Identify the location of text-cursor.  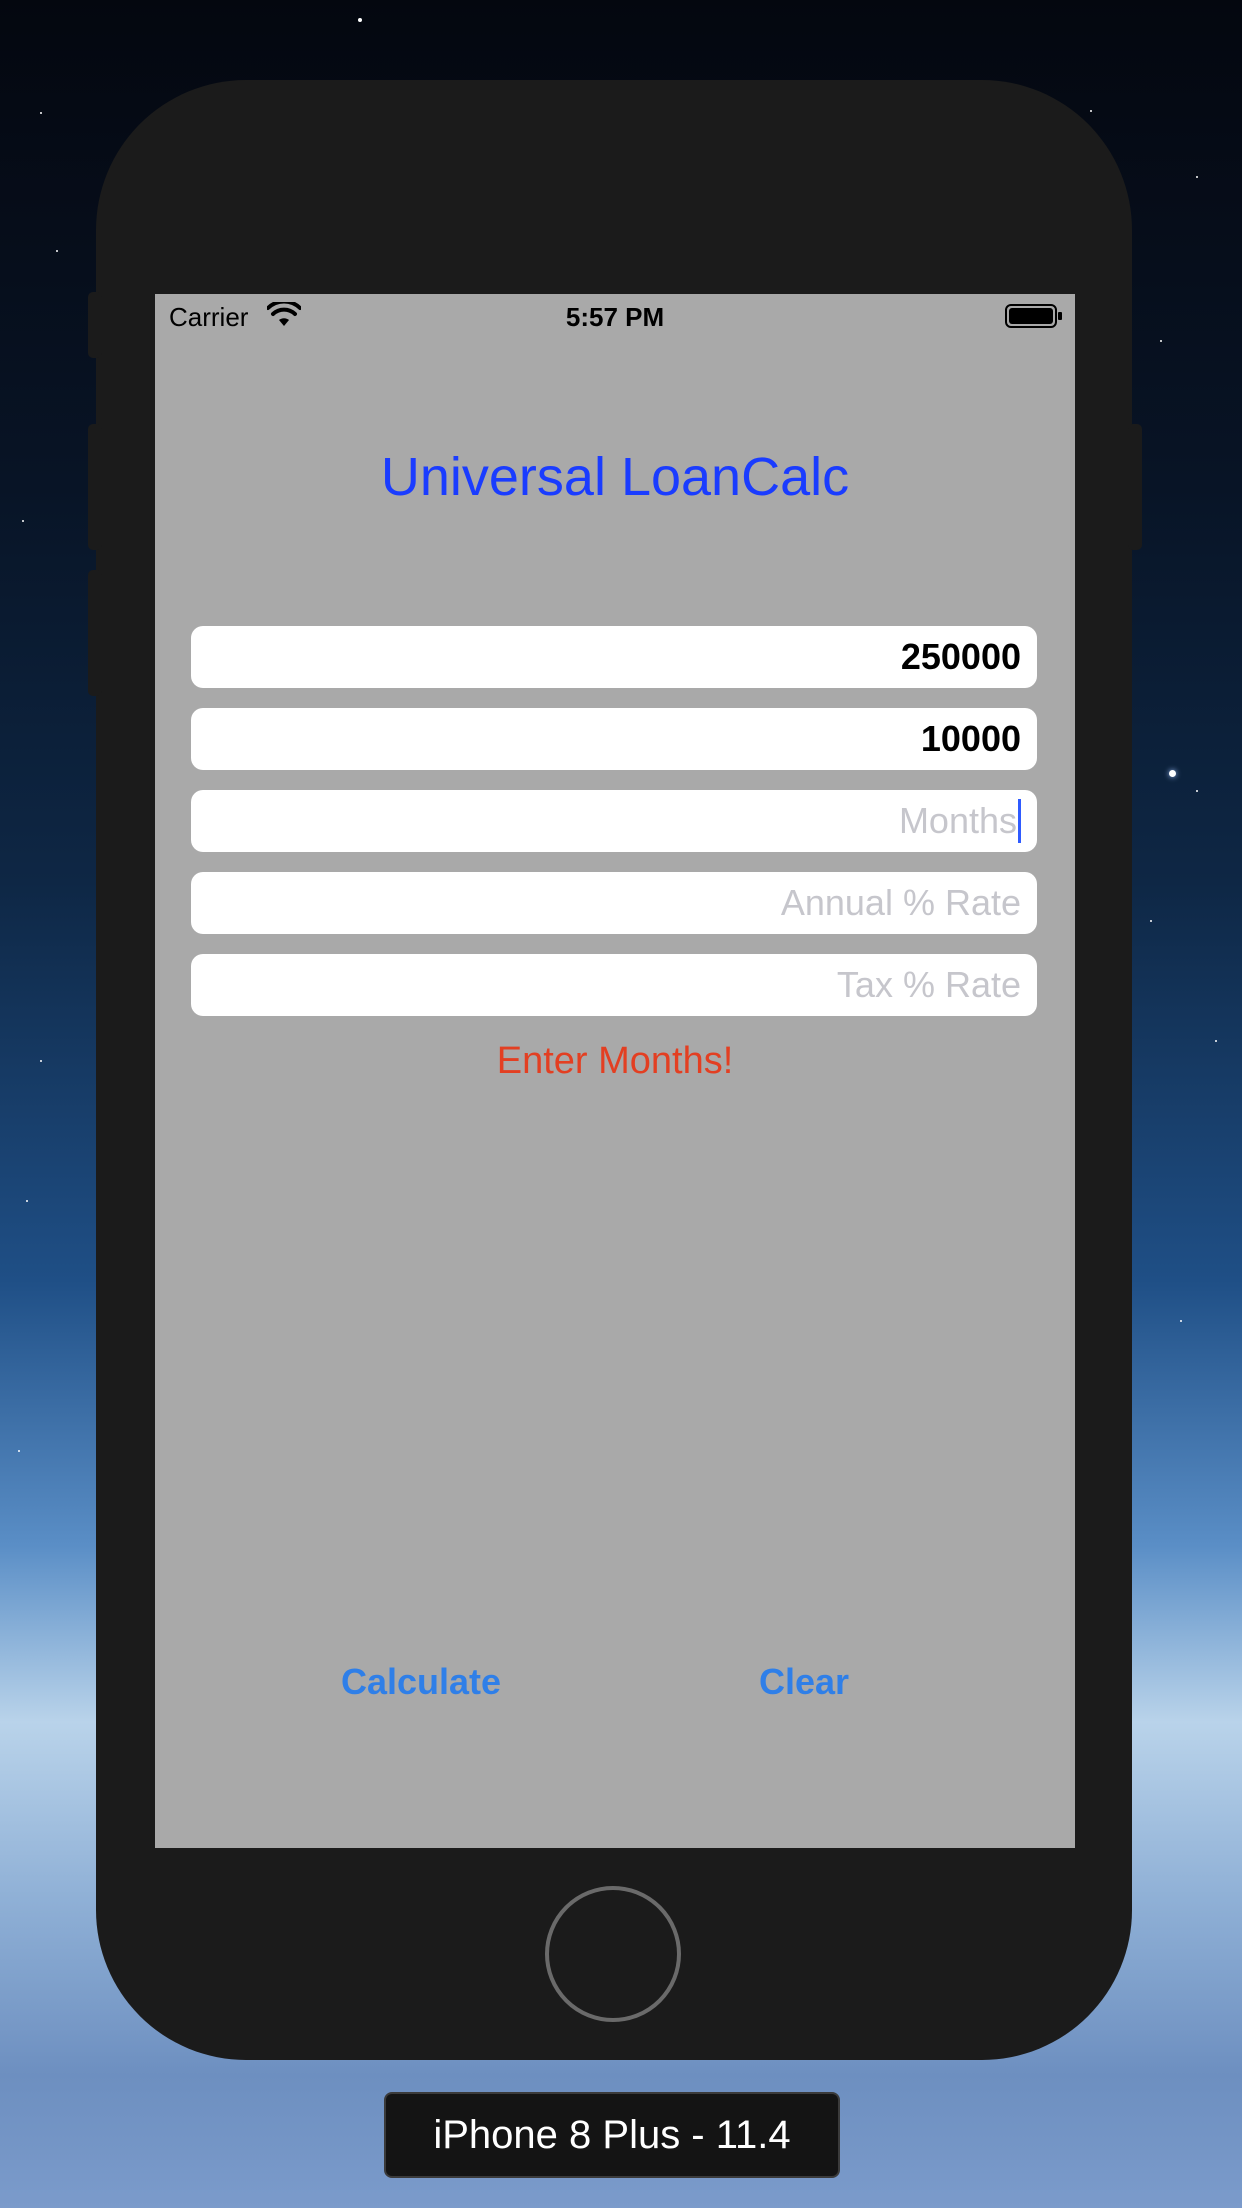
(1019, 821).